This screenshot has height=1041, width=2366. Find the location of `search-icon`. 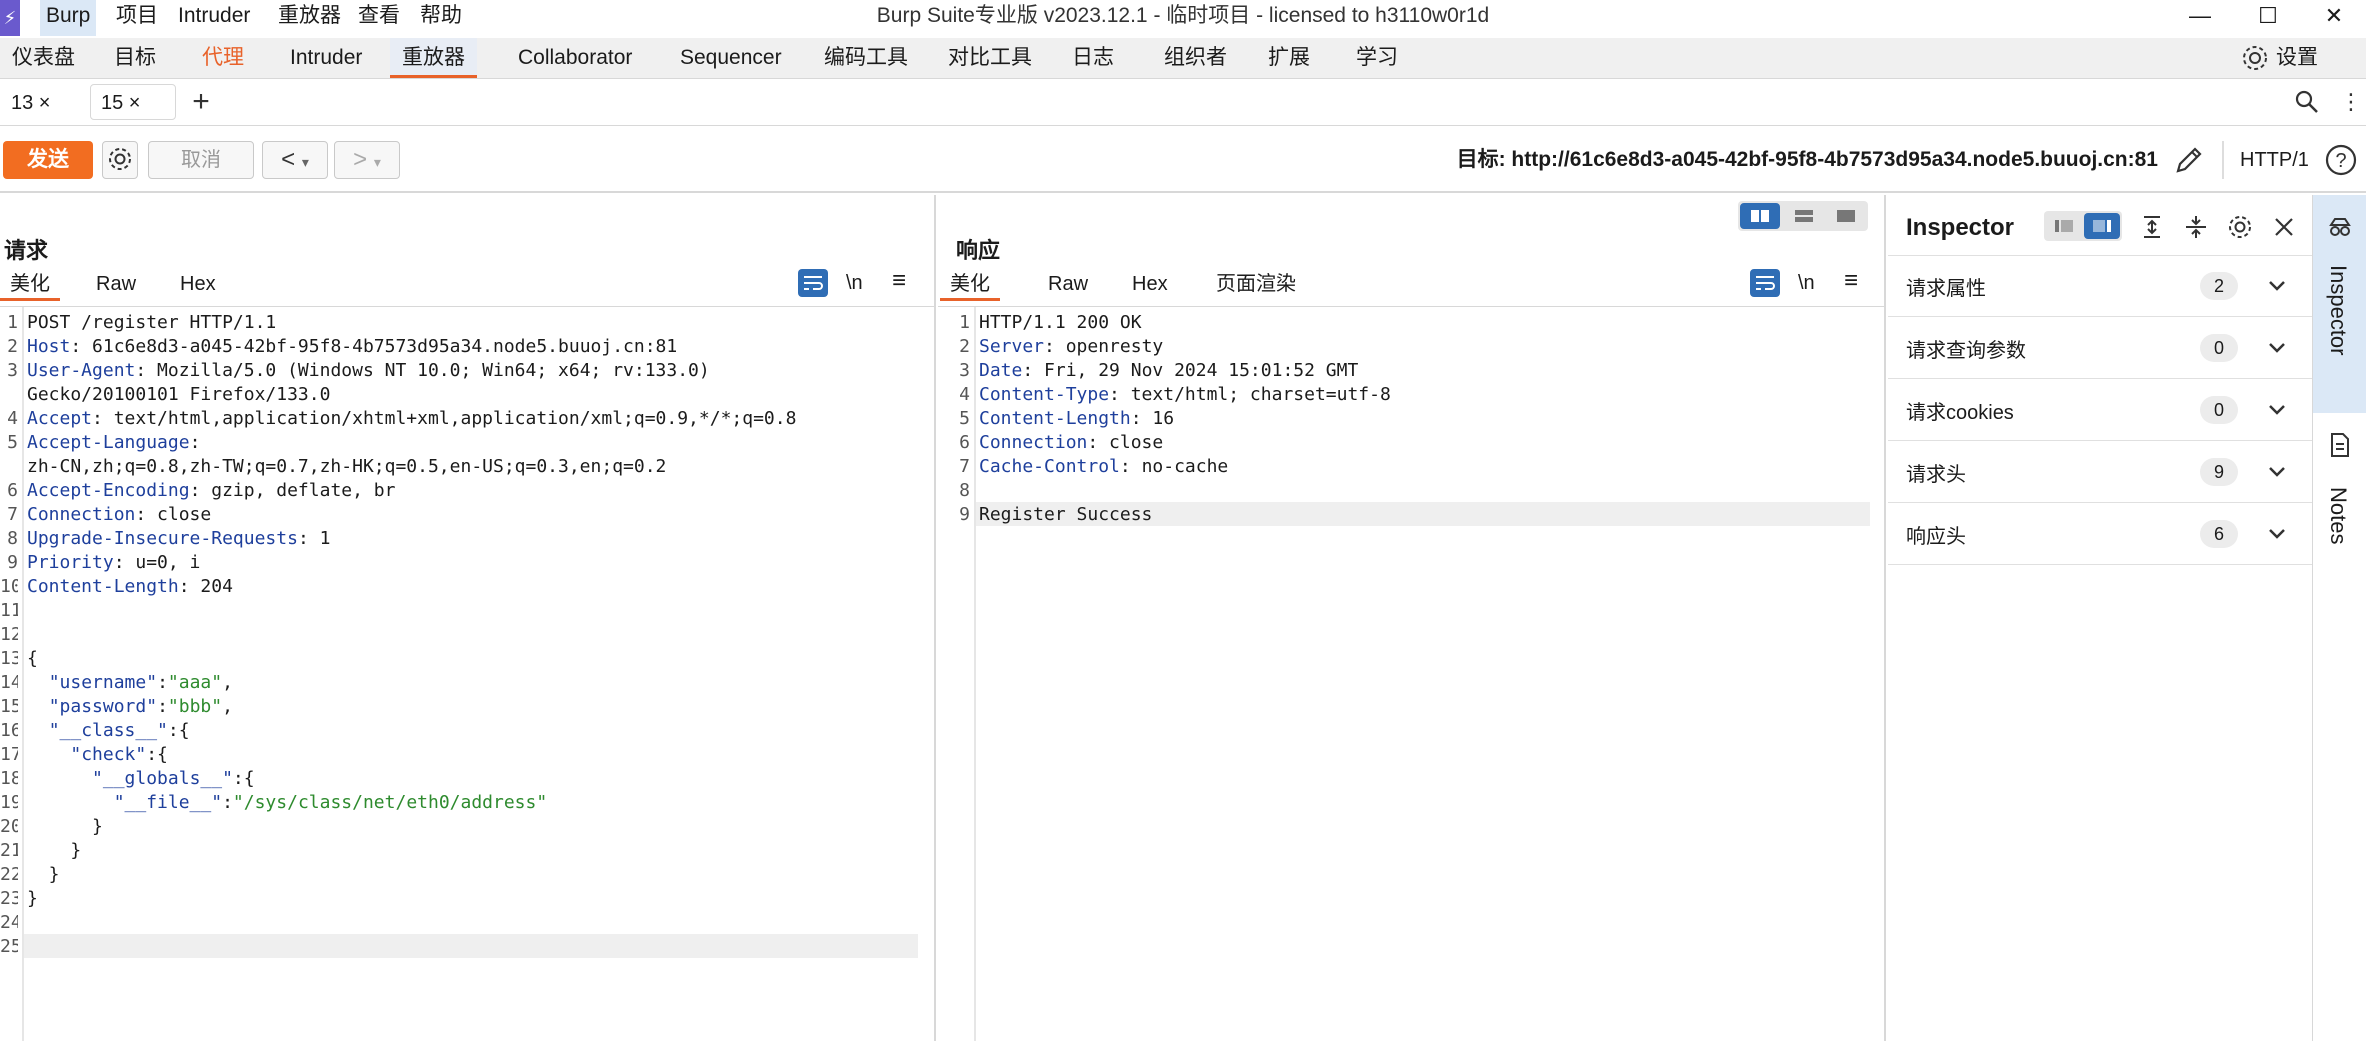

search-icon is located at coordinates (2306, 105).